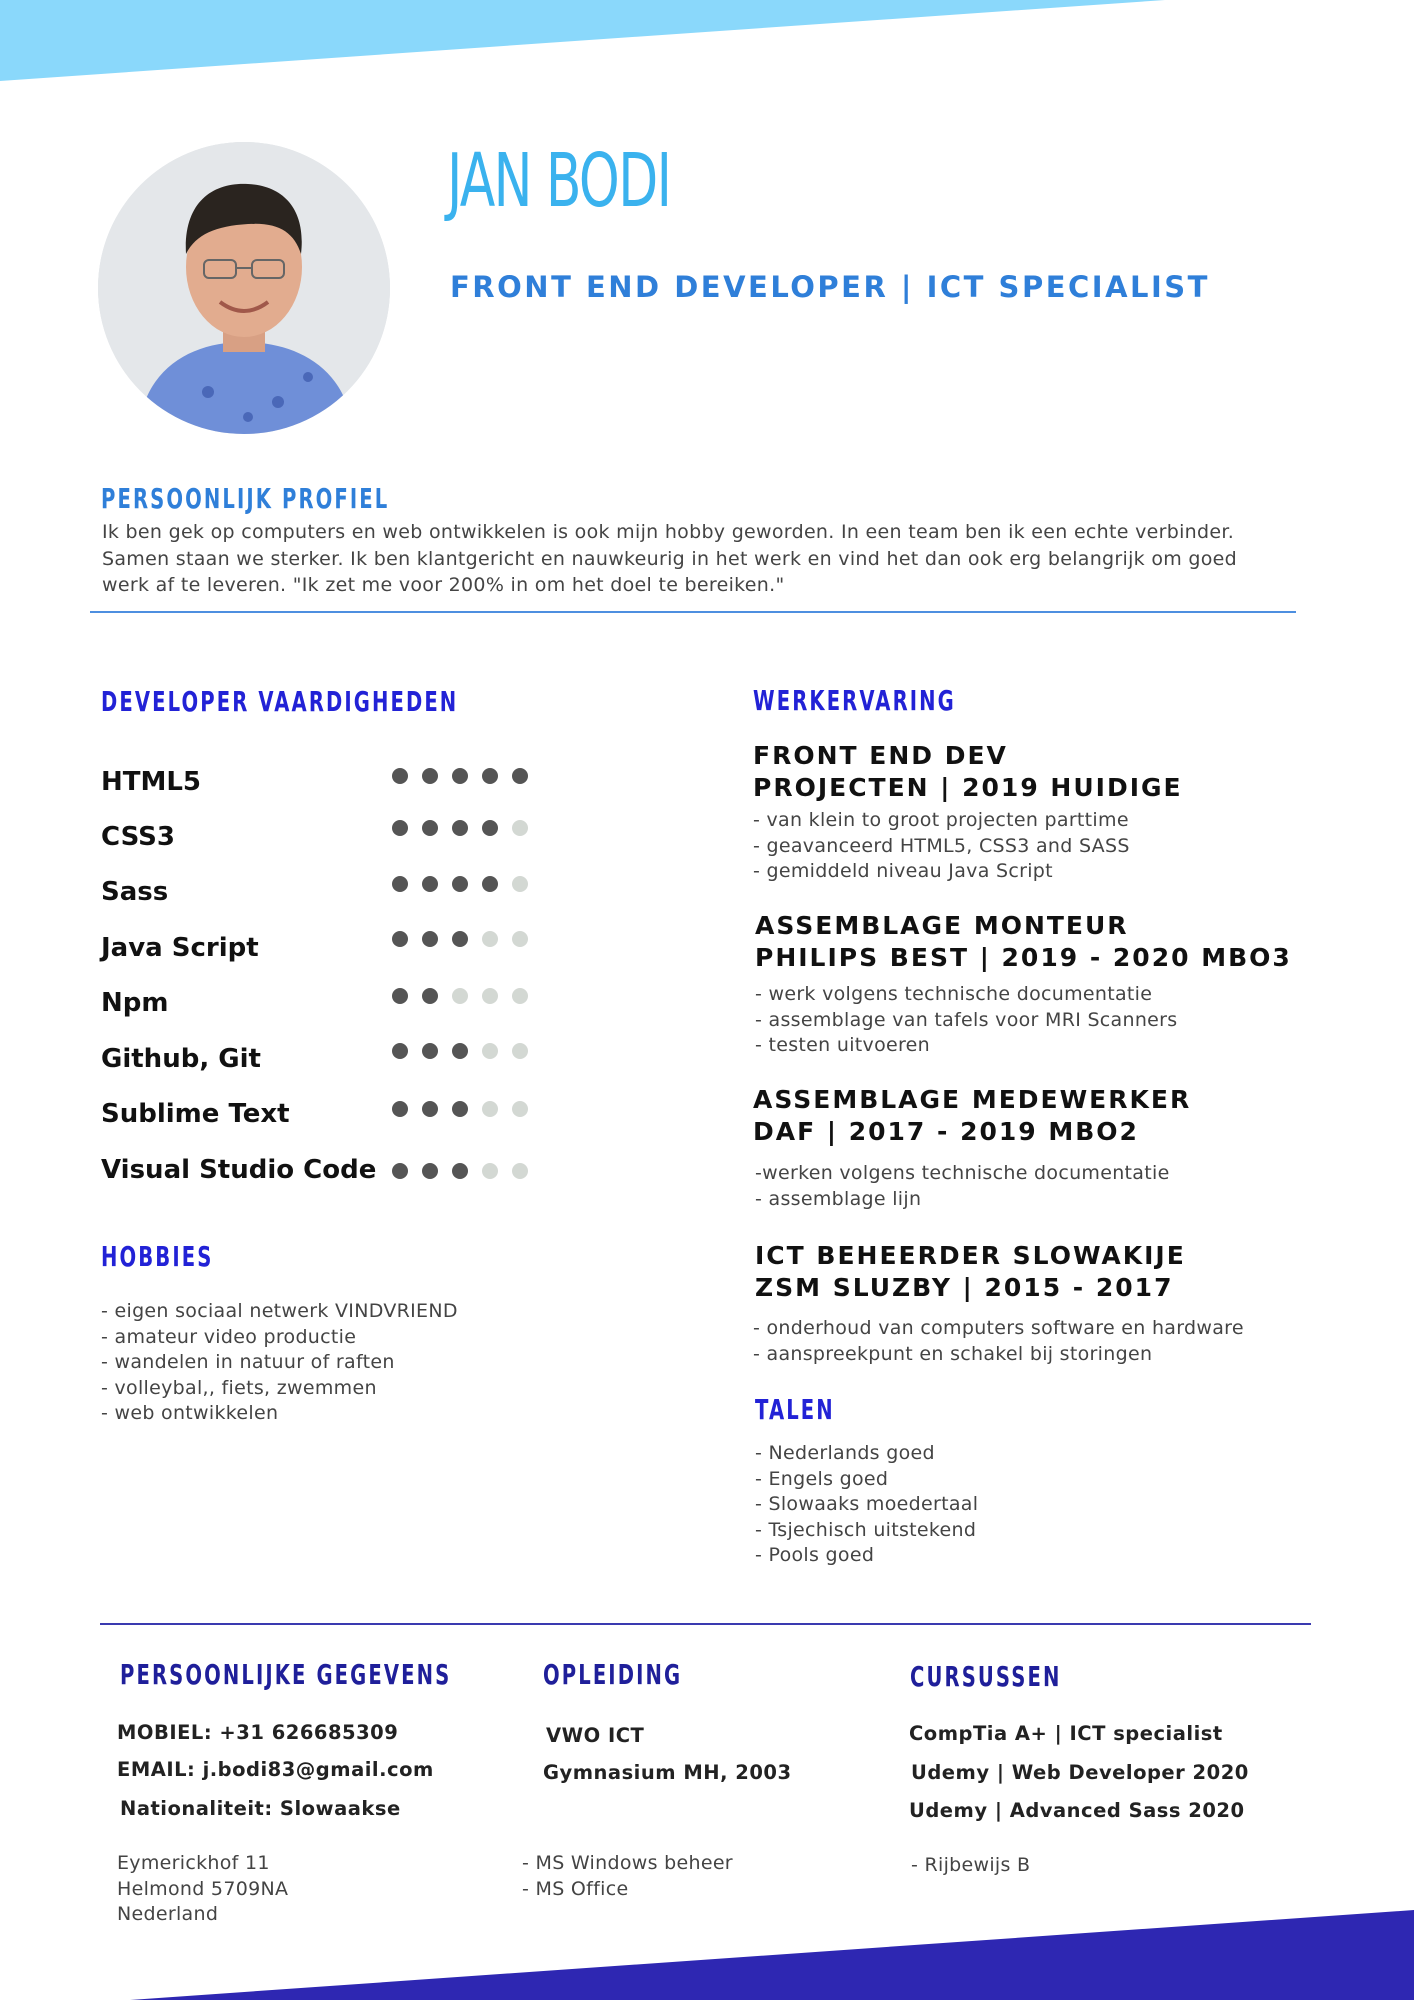 The image size is (1414, 2000). I want to click on work-heading: WERKERVARING, so click(854, 700).